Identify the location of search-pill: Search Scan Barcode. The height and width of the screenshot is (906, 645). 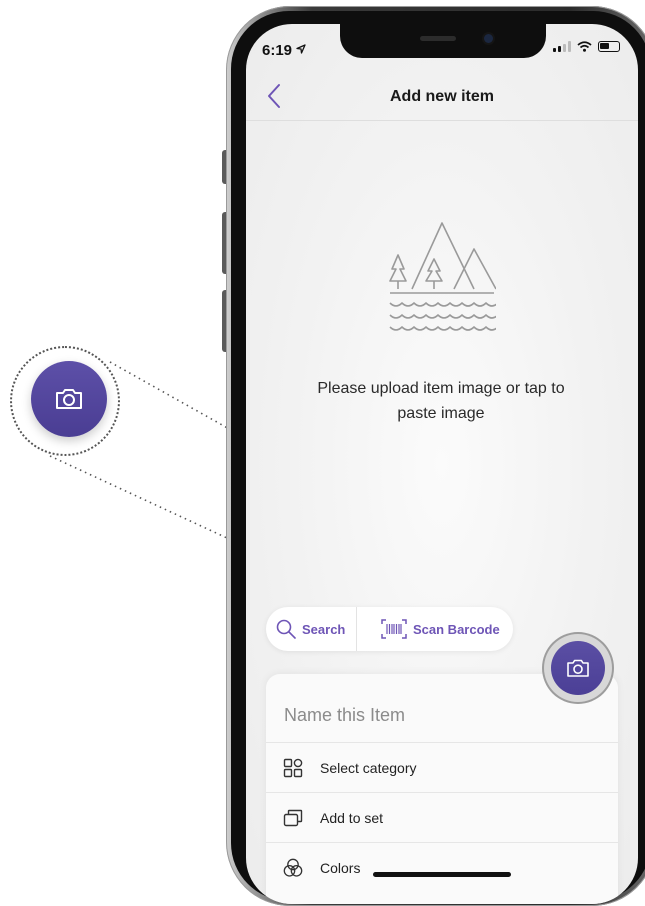
(389, 629).